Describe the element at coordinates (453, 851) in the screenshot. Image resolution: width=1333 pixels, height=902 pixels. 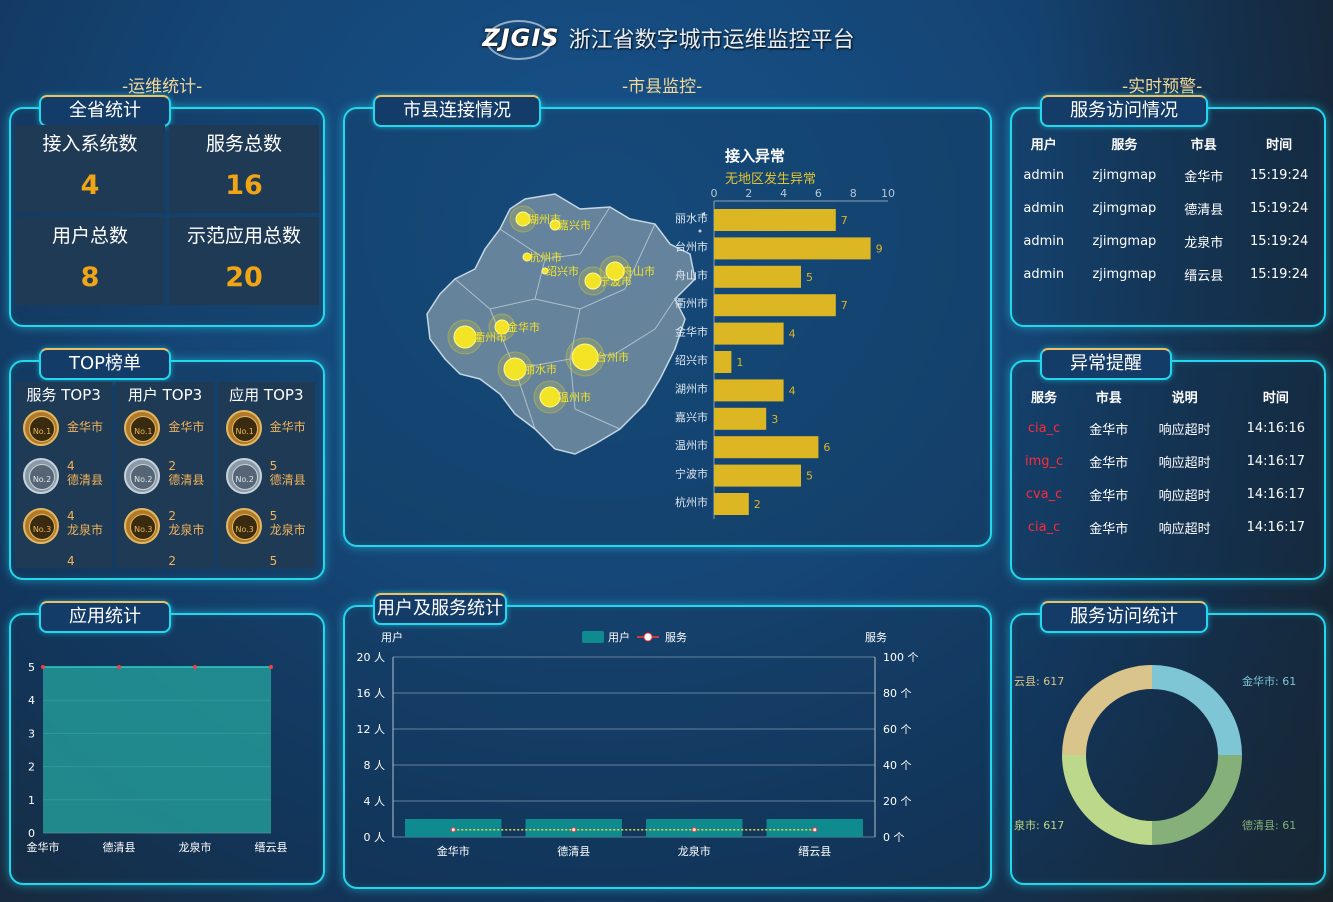
I see `x-category-label: 金华市` at that location.